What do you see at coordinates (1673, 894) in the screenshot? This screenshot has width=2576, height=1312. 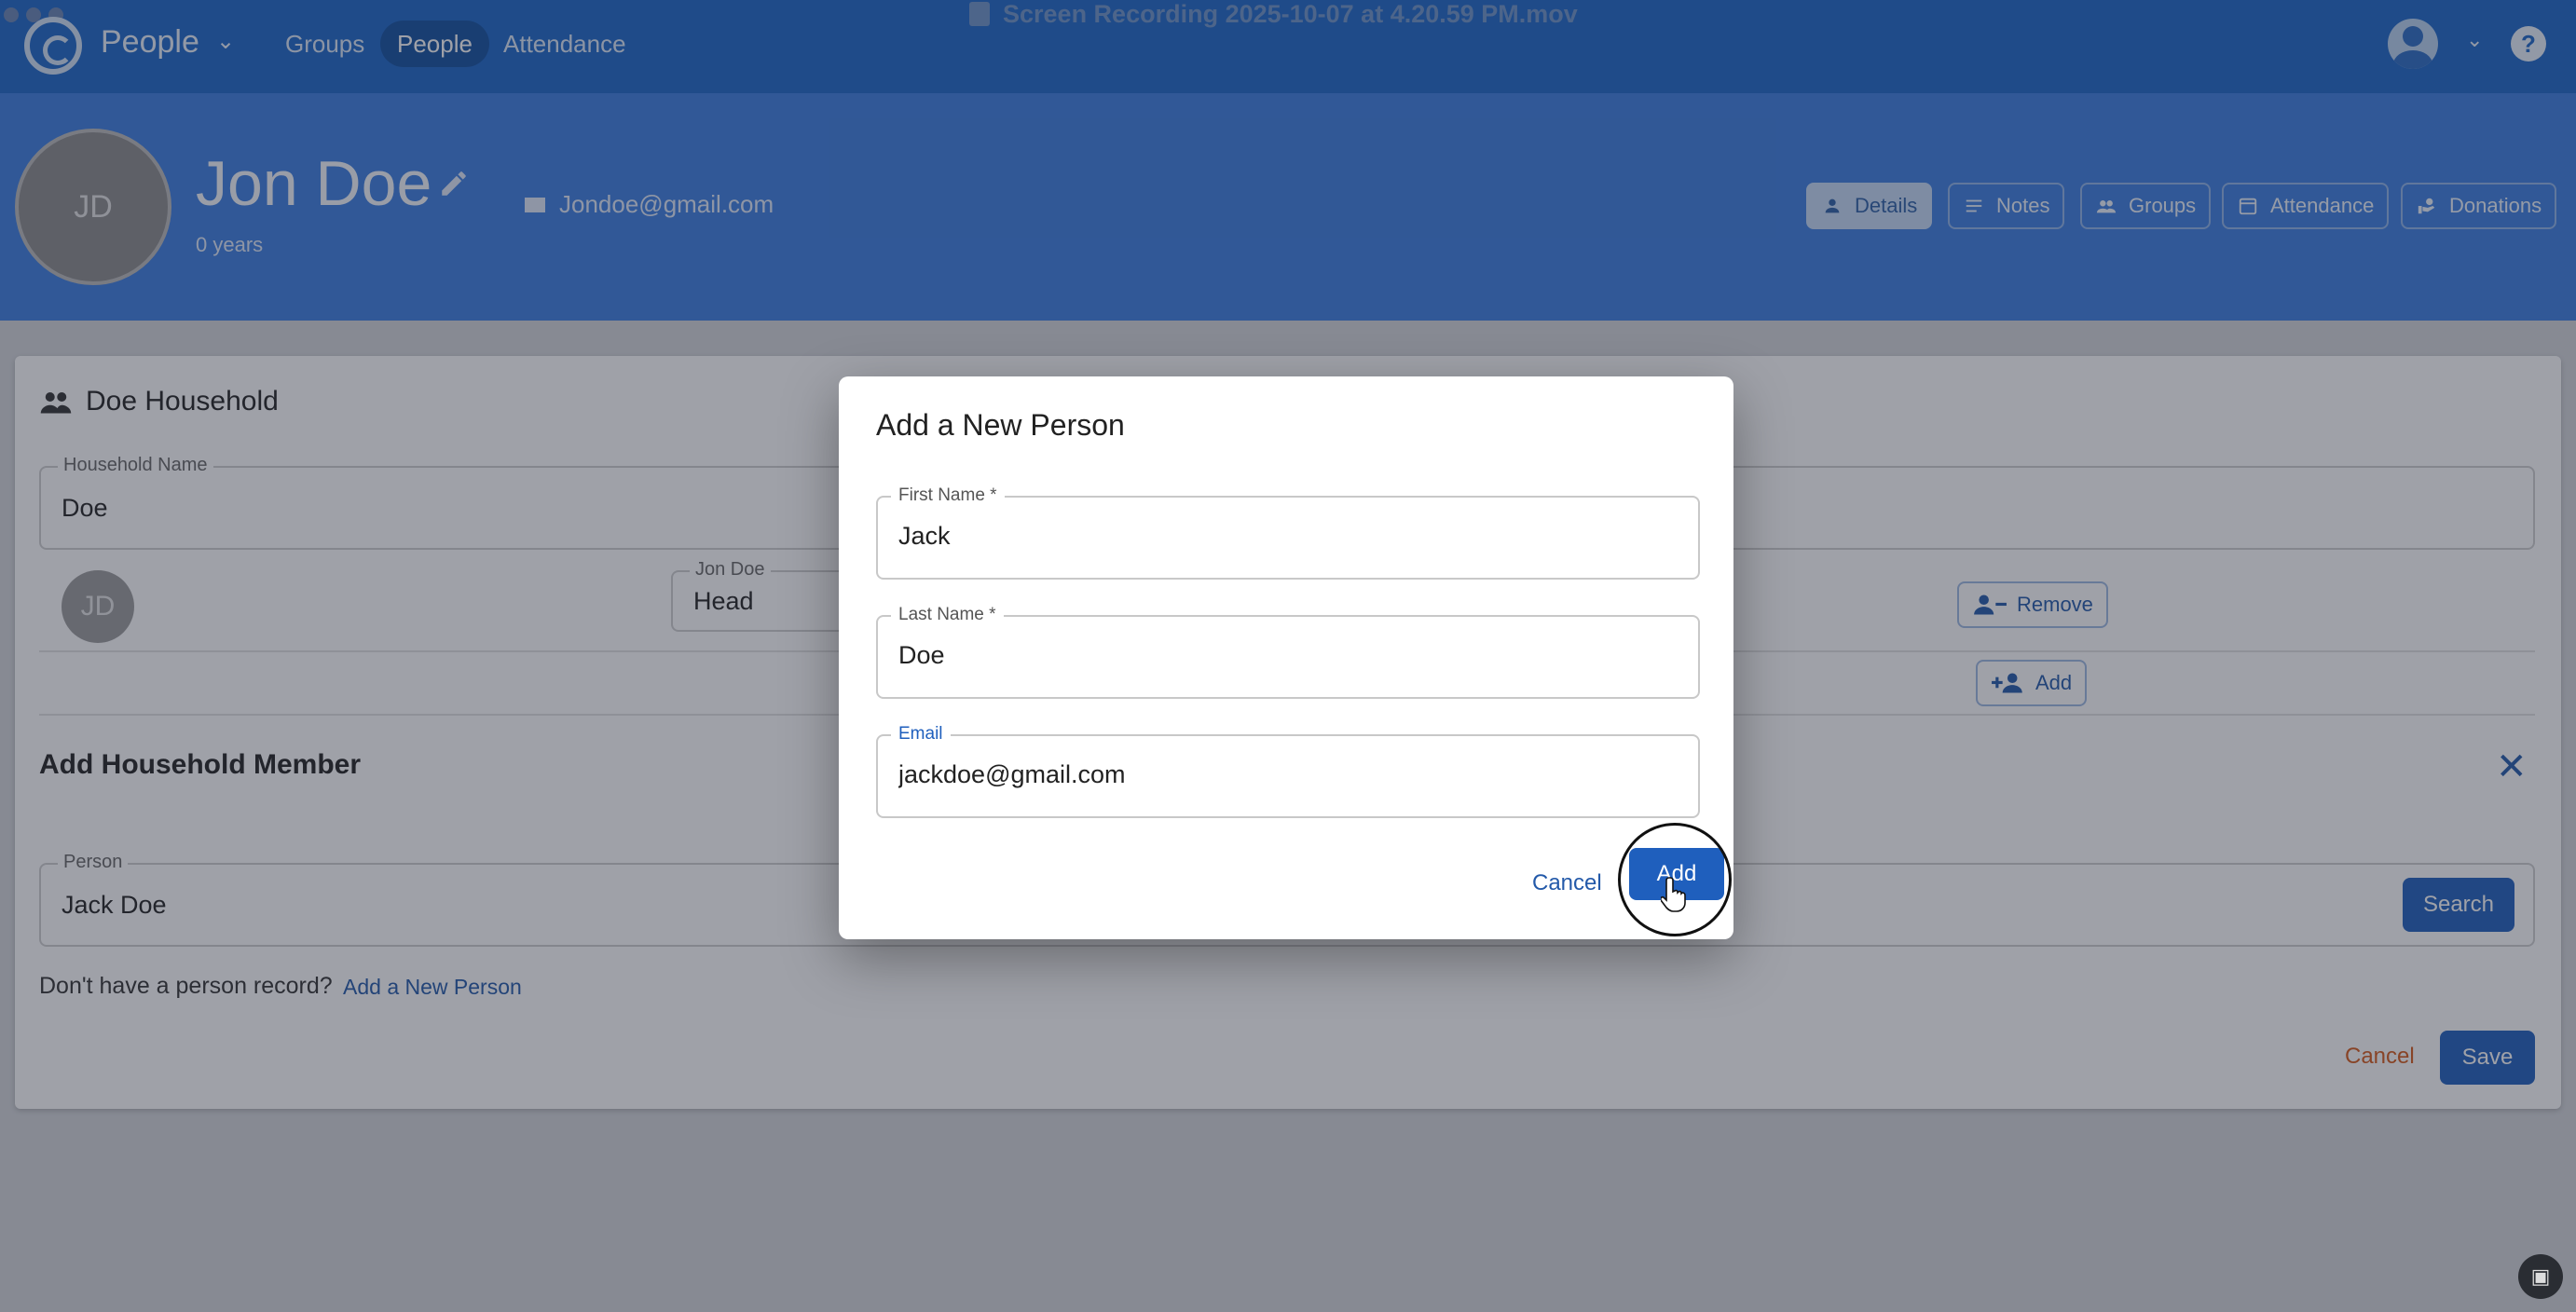 I see `hand-cursor-icon` at bounding box center [1673, 894].